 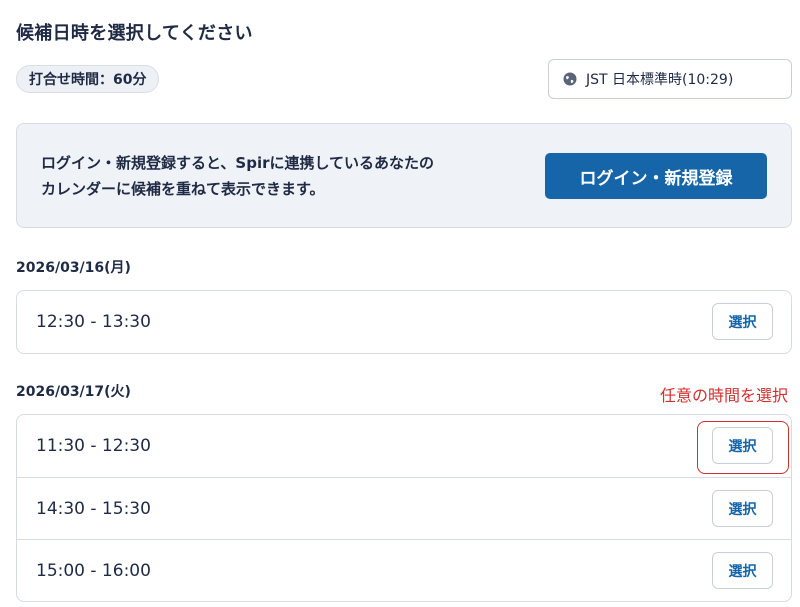 What do you see at coordinates (93, 322) in the screenshot?
I see `time-slot-label: 12:30 - 13:30` at bounding box center [93, 322].